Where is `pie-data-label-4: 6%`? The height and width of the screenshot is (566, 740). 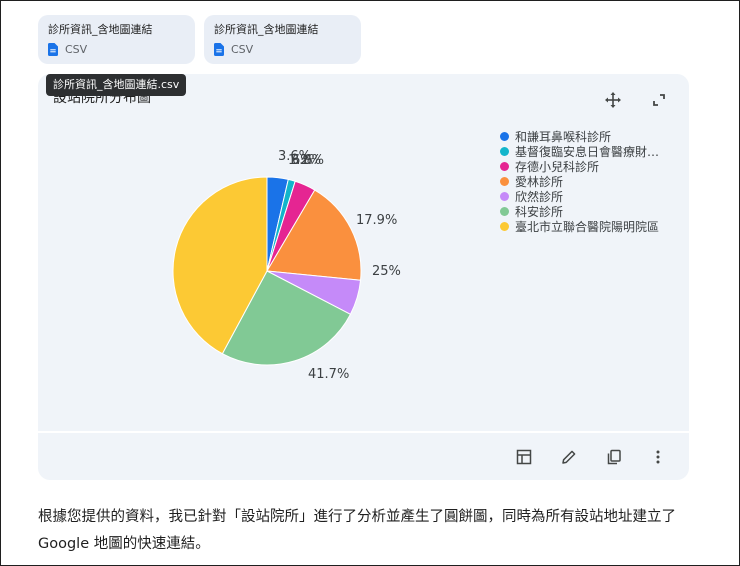
pie-data-label-4: 6% is located at coordinates (302, 160).